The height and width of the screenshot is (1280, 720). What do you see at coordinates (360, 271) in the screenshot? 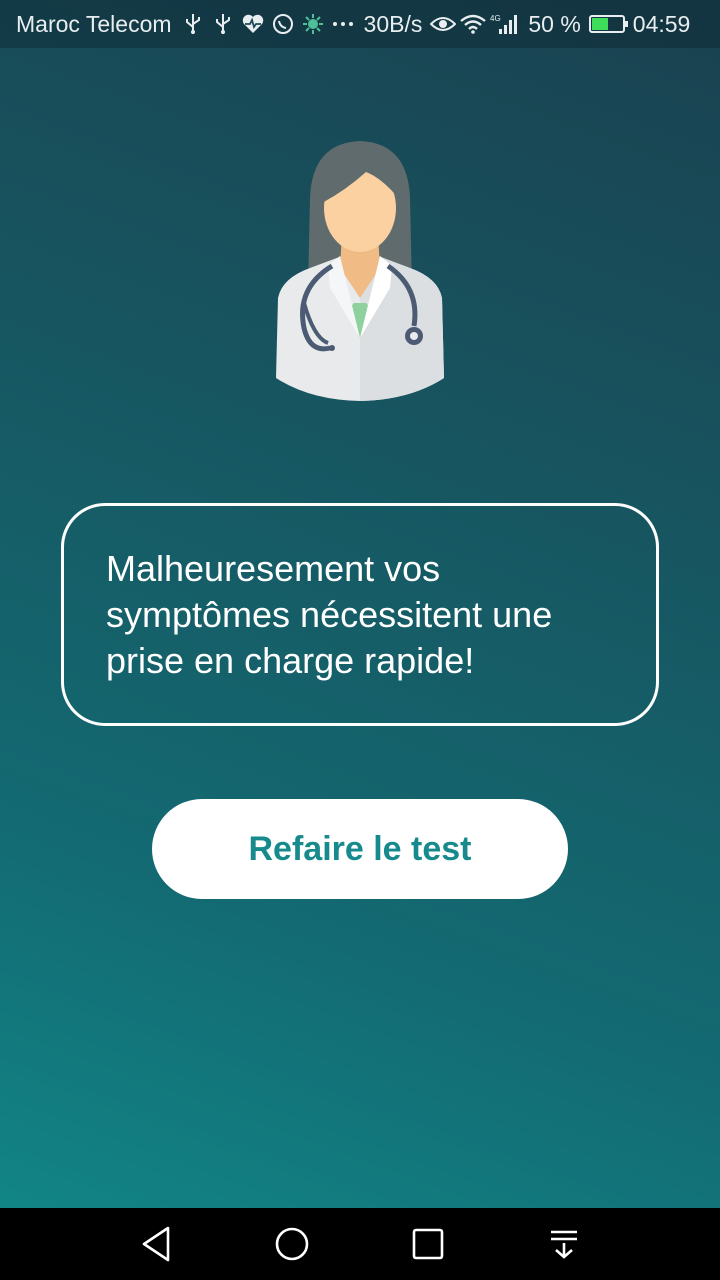
I see `doctor-illustration` at bounding box center [360, 271].